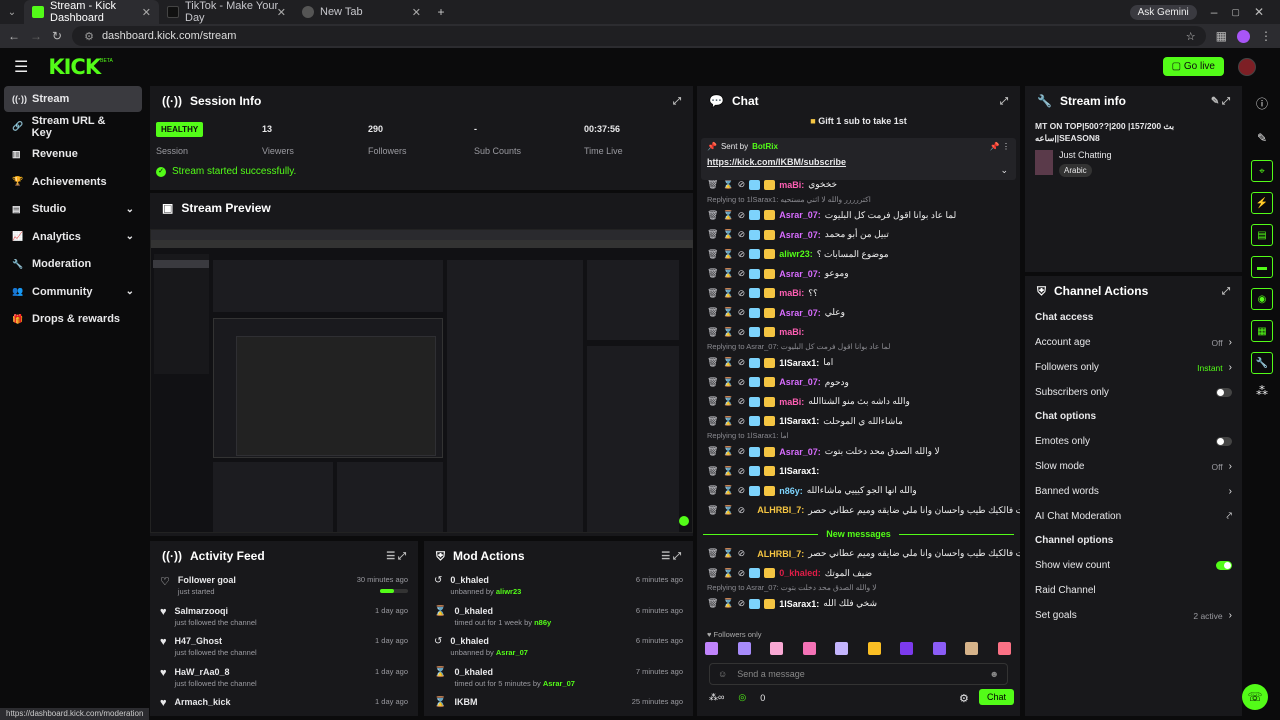 The height and width of the screenshot is (720, 1280). What do you see at coordinates (1133, 615) in the screenshot?
I see `channel-action-row: Set goals 2 active ›` at bounding box center [1133, 615].